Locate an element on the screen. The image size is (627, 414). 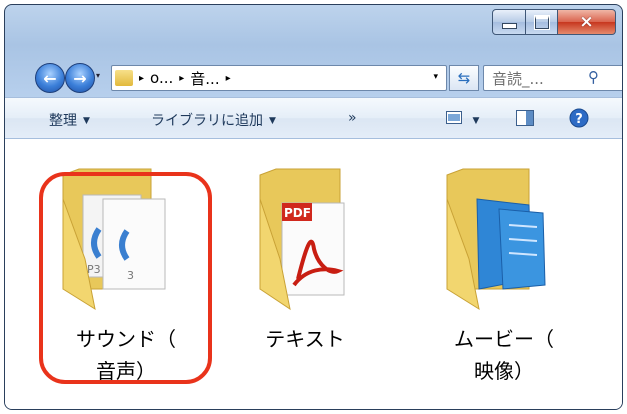
forward-button: → is located at coordinates (80, 78).